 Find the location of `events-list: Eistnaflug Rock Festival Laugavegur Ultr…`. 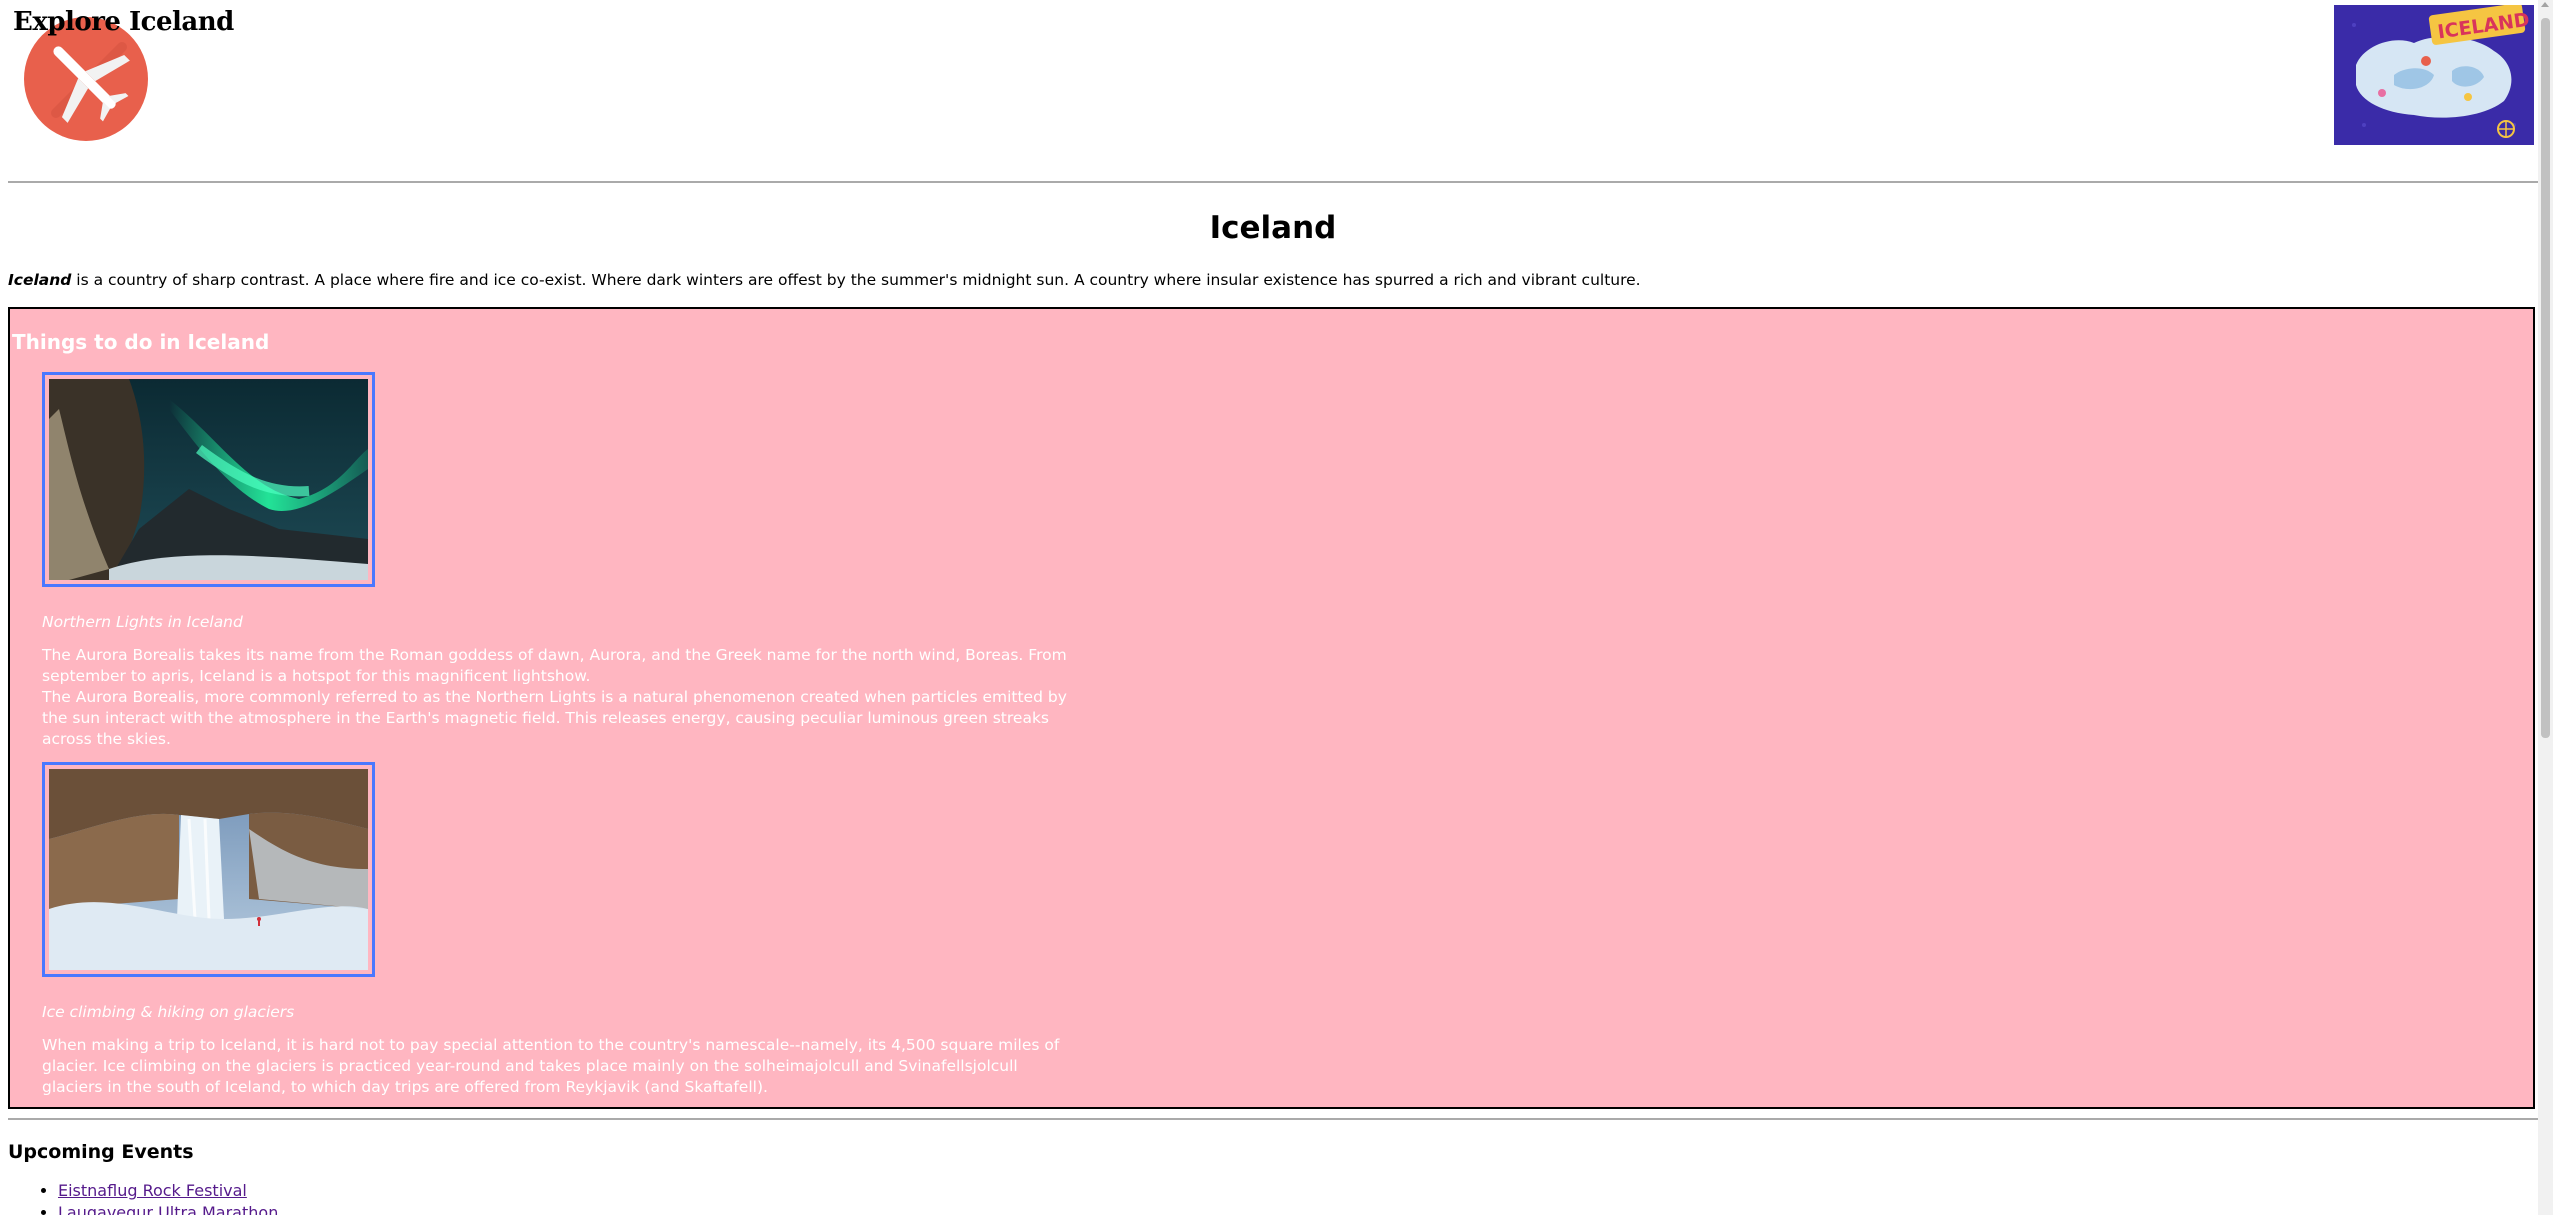

events-list: Eistnaflug Rock Festival Laugavegur Ultr… is located at coordinates (143, 1197).